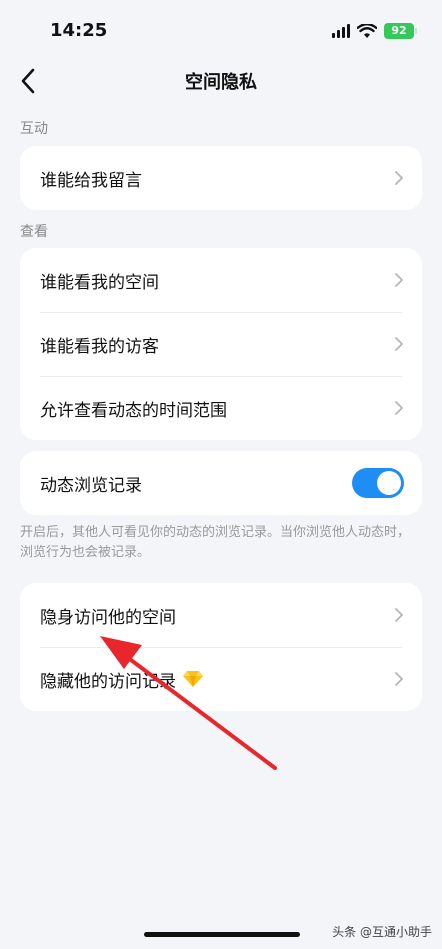  I want to click on row-label: 允许查看动态的时间范围, so click(133, 410).